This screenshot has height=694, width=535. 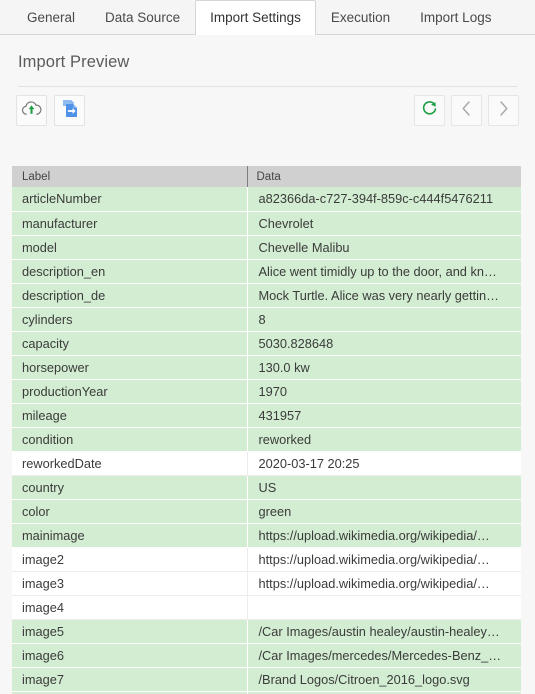 What do you see at coordinates (130, 583) in the screenshot?
I see `cell-label: image3` at bounding box center [130, 583].